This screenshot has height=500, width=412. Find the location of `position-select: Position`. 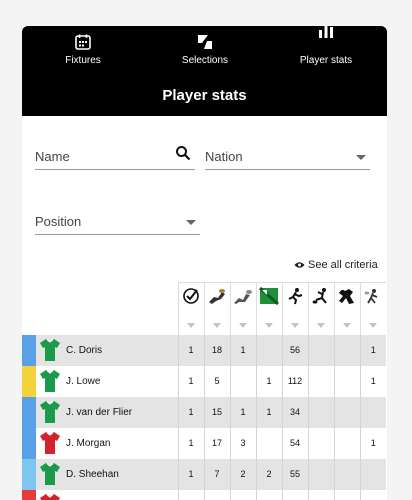

position-select: Position is located at coordinates (117, 222).